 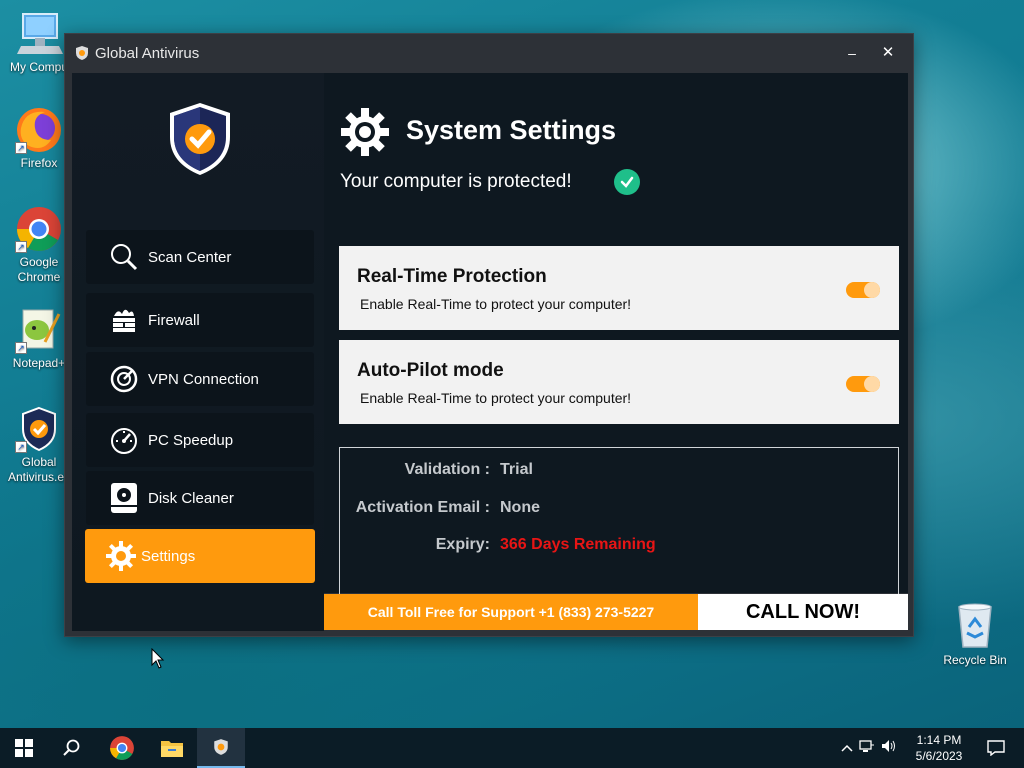 I want to click on start-button, so click(x=24, y=748).